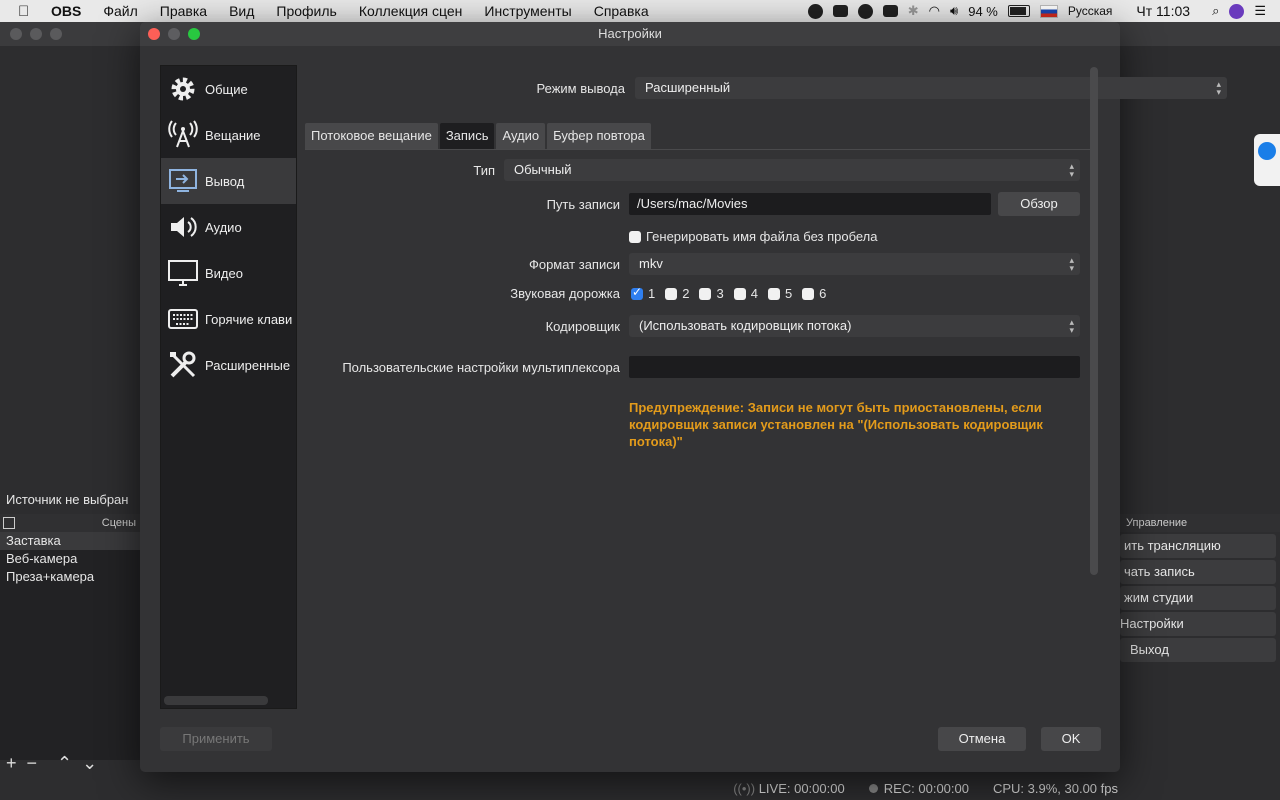  I want to click on path-label: Путь записи, so click(583, 204).